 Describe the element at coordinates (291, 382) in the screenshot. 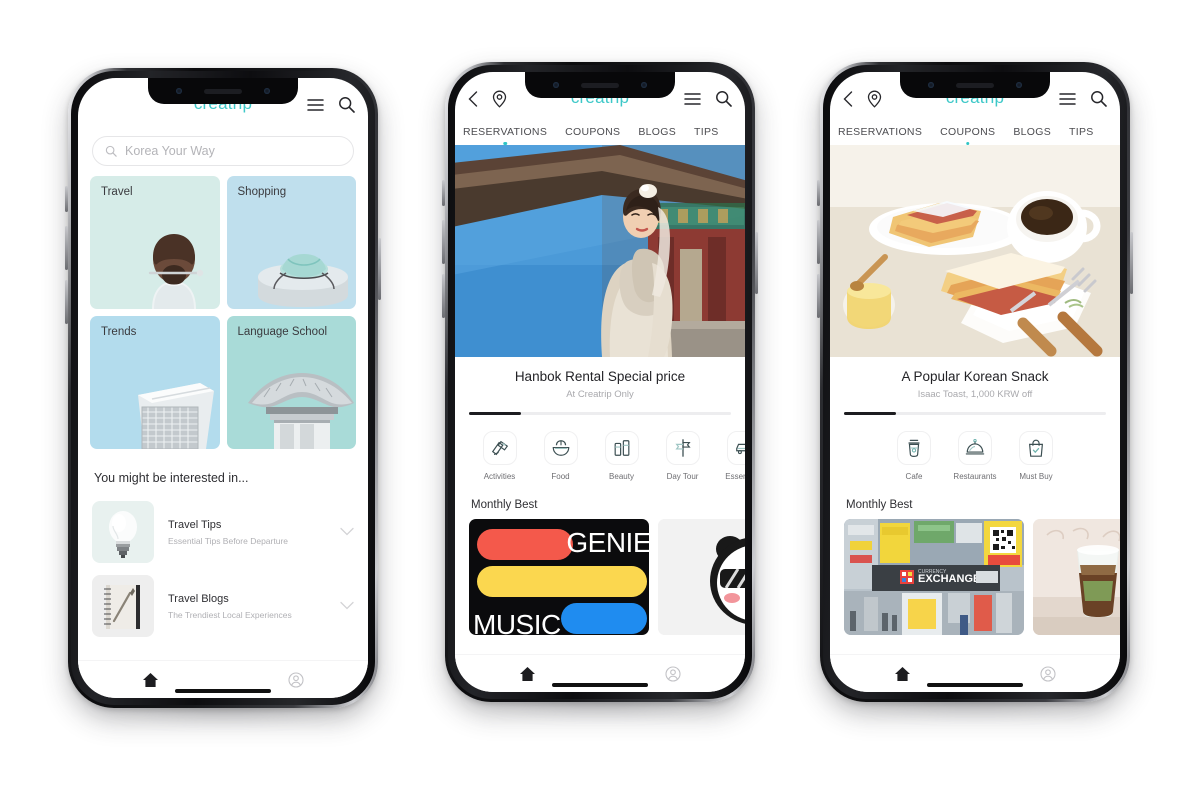

I see `category-tile-language-school: Language School` at that location.